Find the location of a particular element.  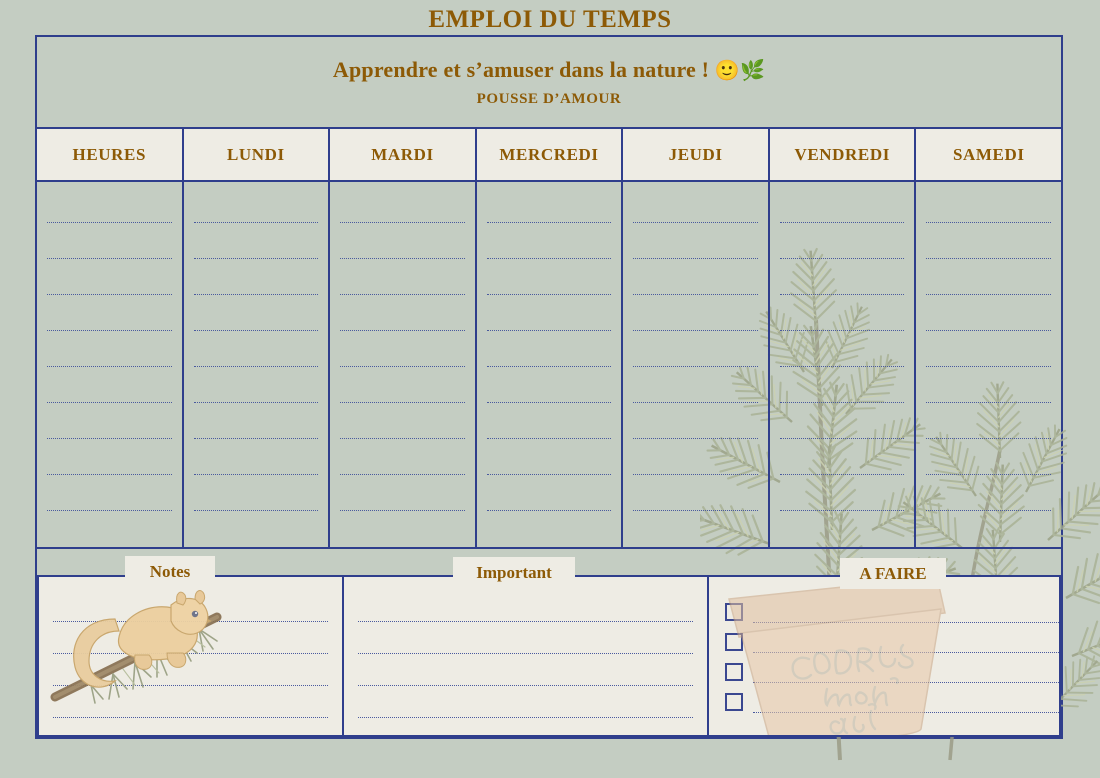

schedule-column-lundi is located at coordinates (257, 365).